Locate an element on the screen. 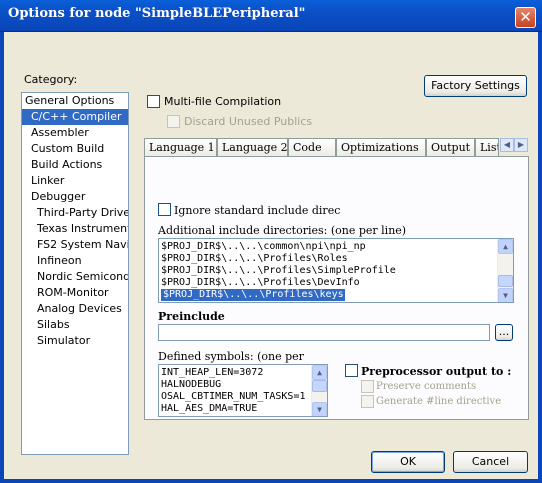 The height and width of the screenshot is (483, 542). tab-language-2: Language 2 is located at coordinates (252, 147).